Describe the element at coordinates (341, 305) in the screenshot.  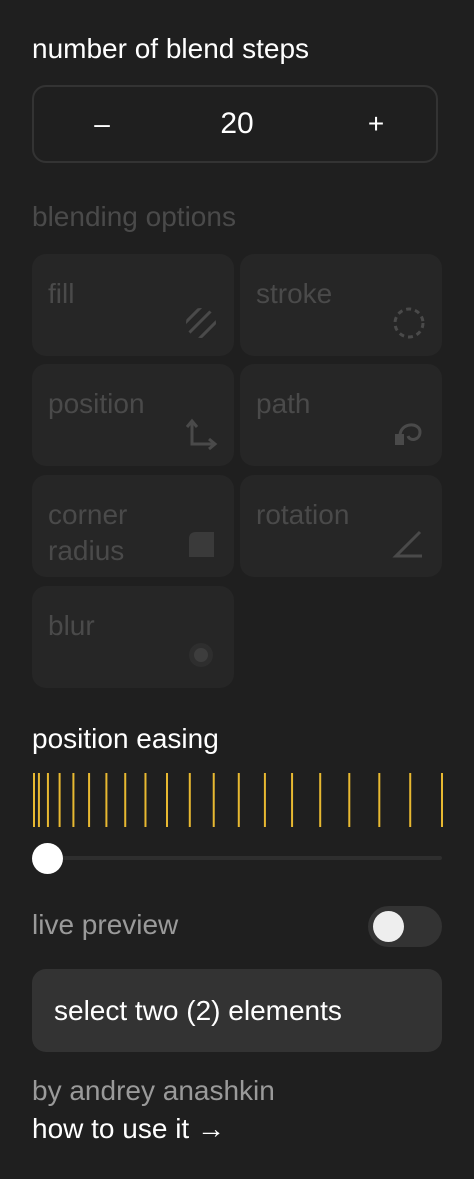
I see `option-stroke: stroke` at that location.